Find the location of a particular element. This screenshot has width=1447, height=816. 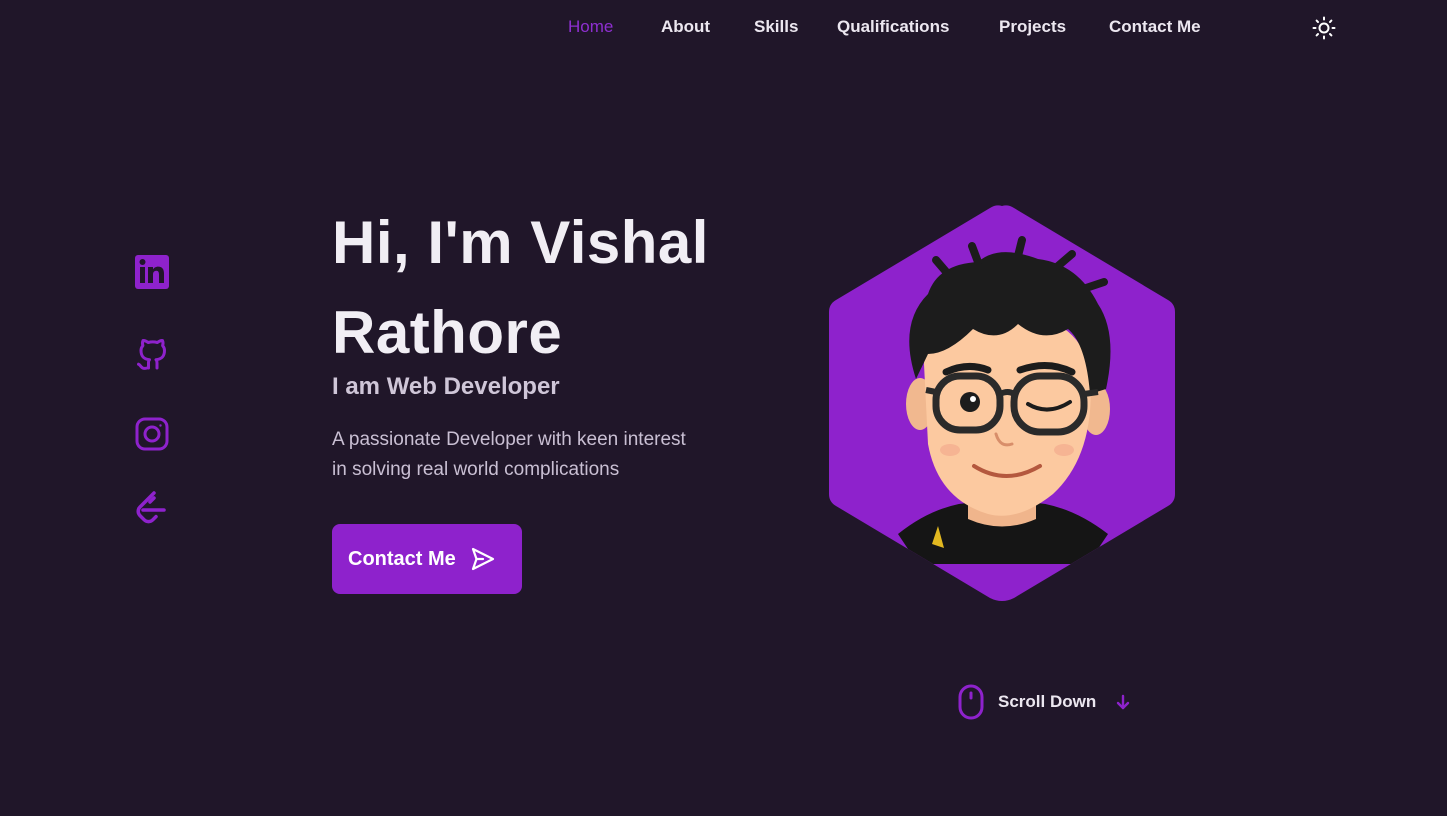

avatar-hexagon is located at coordinates (1002, 403).